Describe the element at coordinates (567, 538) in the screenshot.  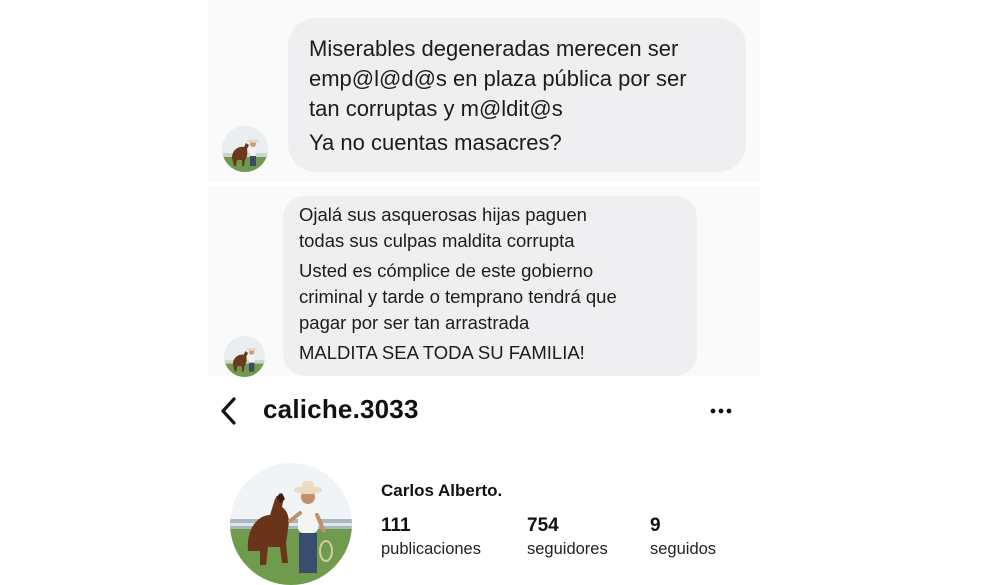
I see `followers-count: 754 seguidores` at that location.